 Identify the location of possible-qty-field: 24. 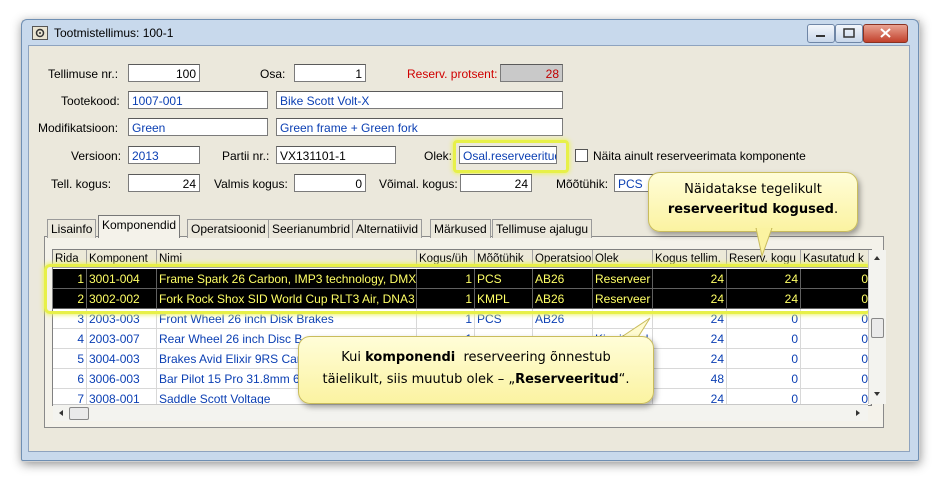
(496, 183).